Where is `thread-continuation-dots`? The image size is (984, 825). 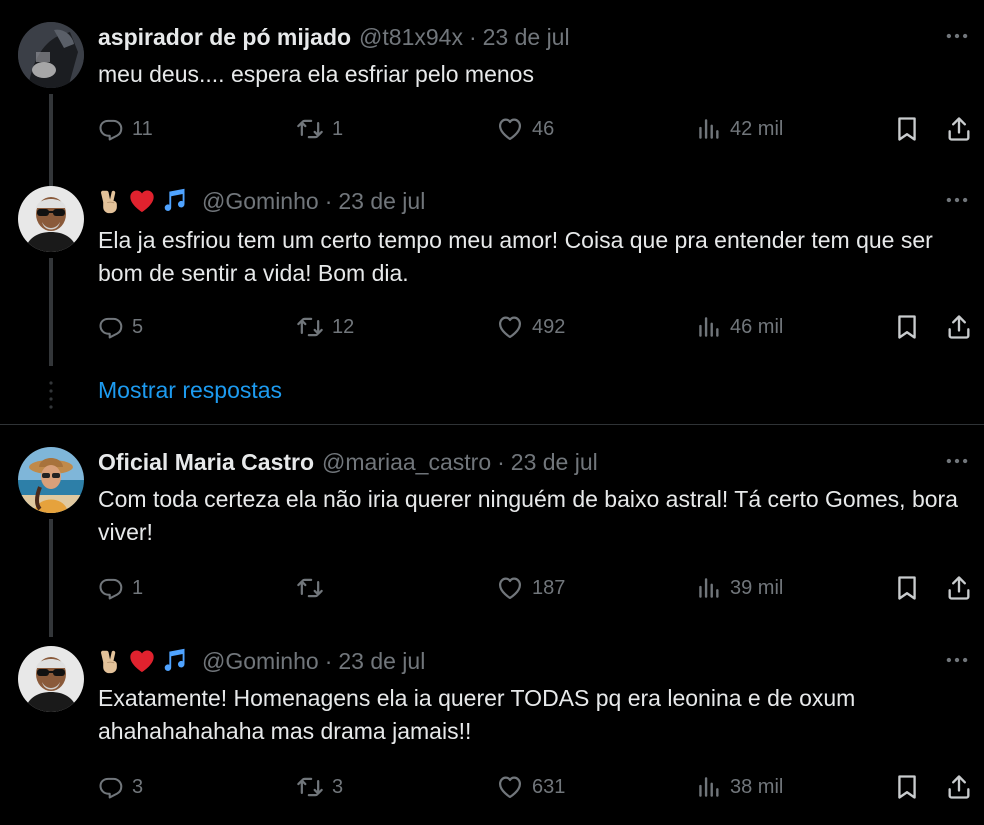
thread-continuation-dots is located at coordinates (51, 395).